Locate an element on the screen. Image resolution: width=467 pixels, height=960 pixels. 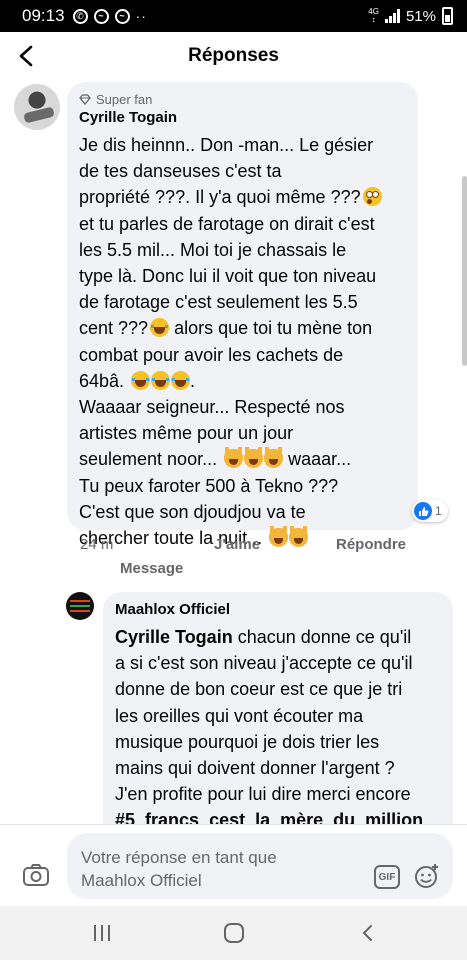
comment-line: les 5.5 mil... Moi toi je chassais le is located at coordinates (213, 249).